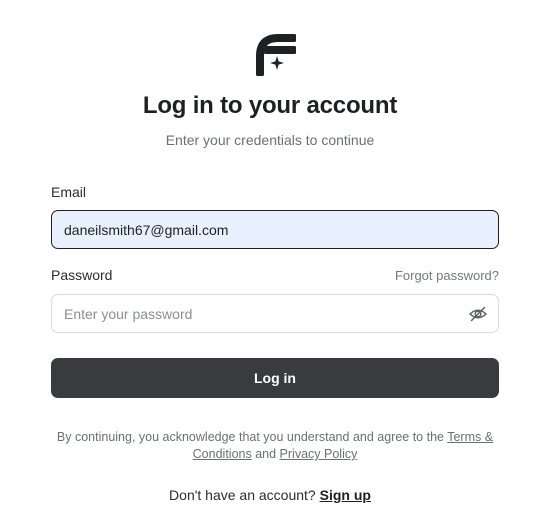  I want to click on page-title: Log in to your account, so click(270, 105).